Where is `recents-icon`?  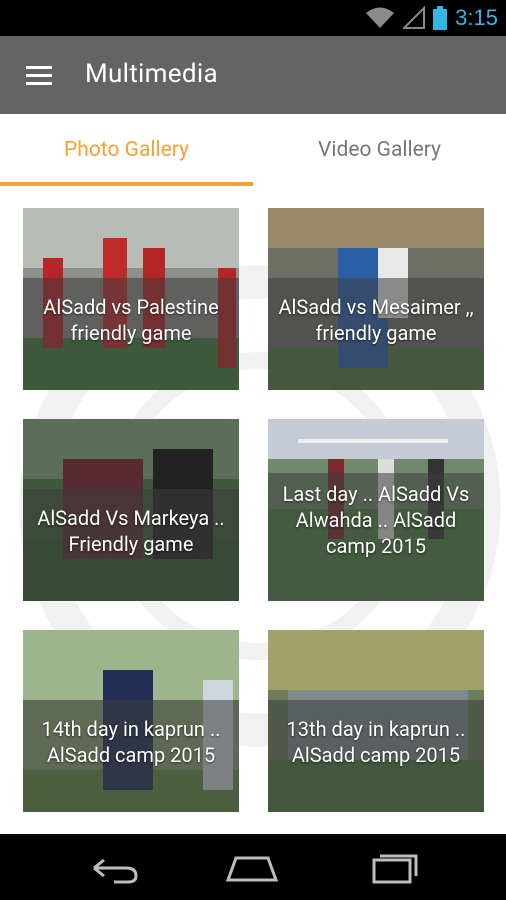 recents-icon is located at coordinates (394, 867).